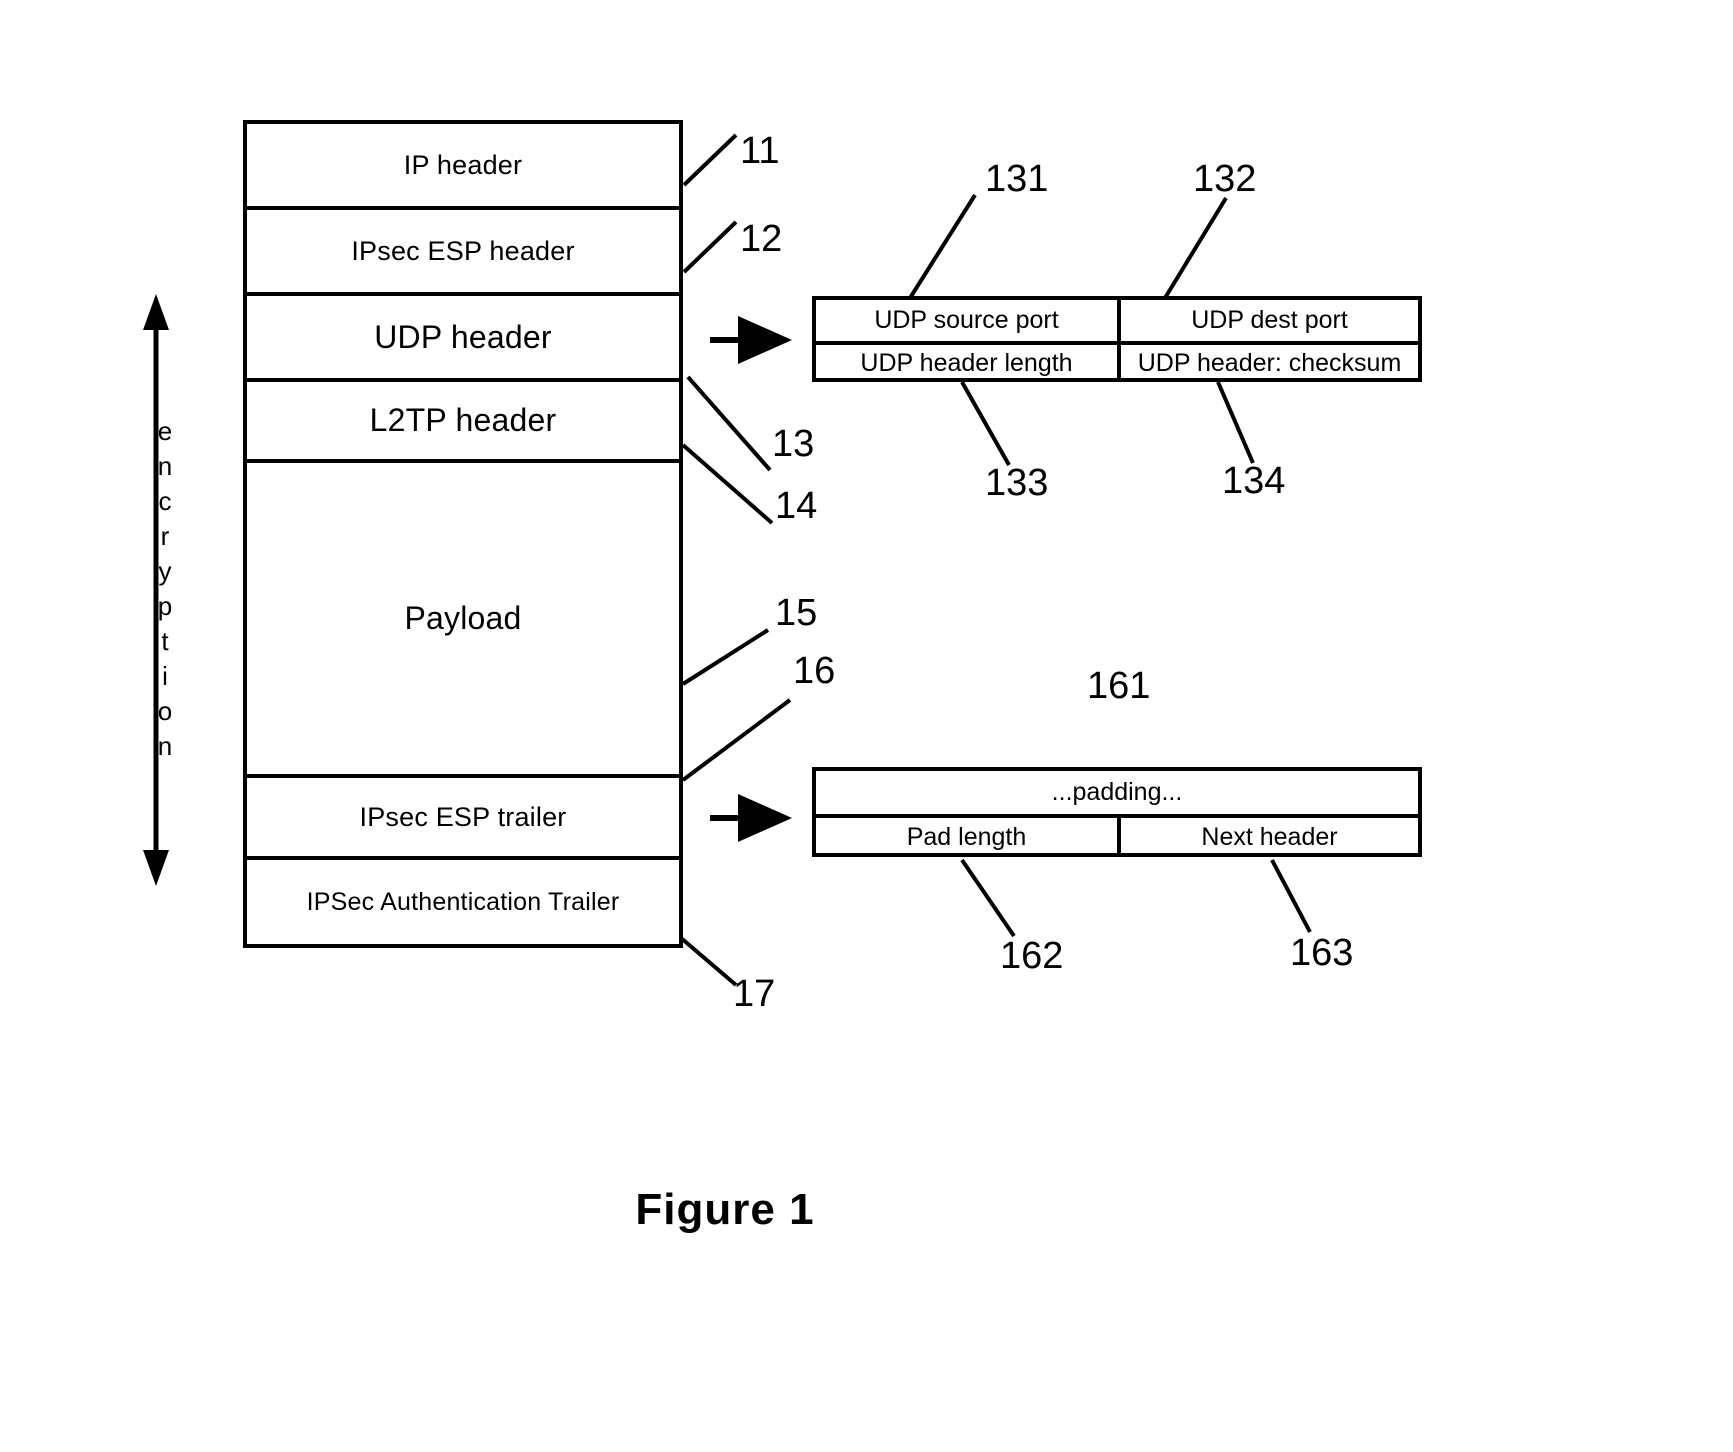 This screenshot has height=1452, width=1733. I want to click on udp-detail-row-1: UDP source port UDP dest port, so click(1117, 320).